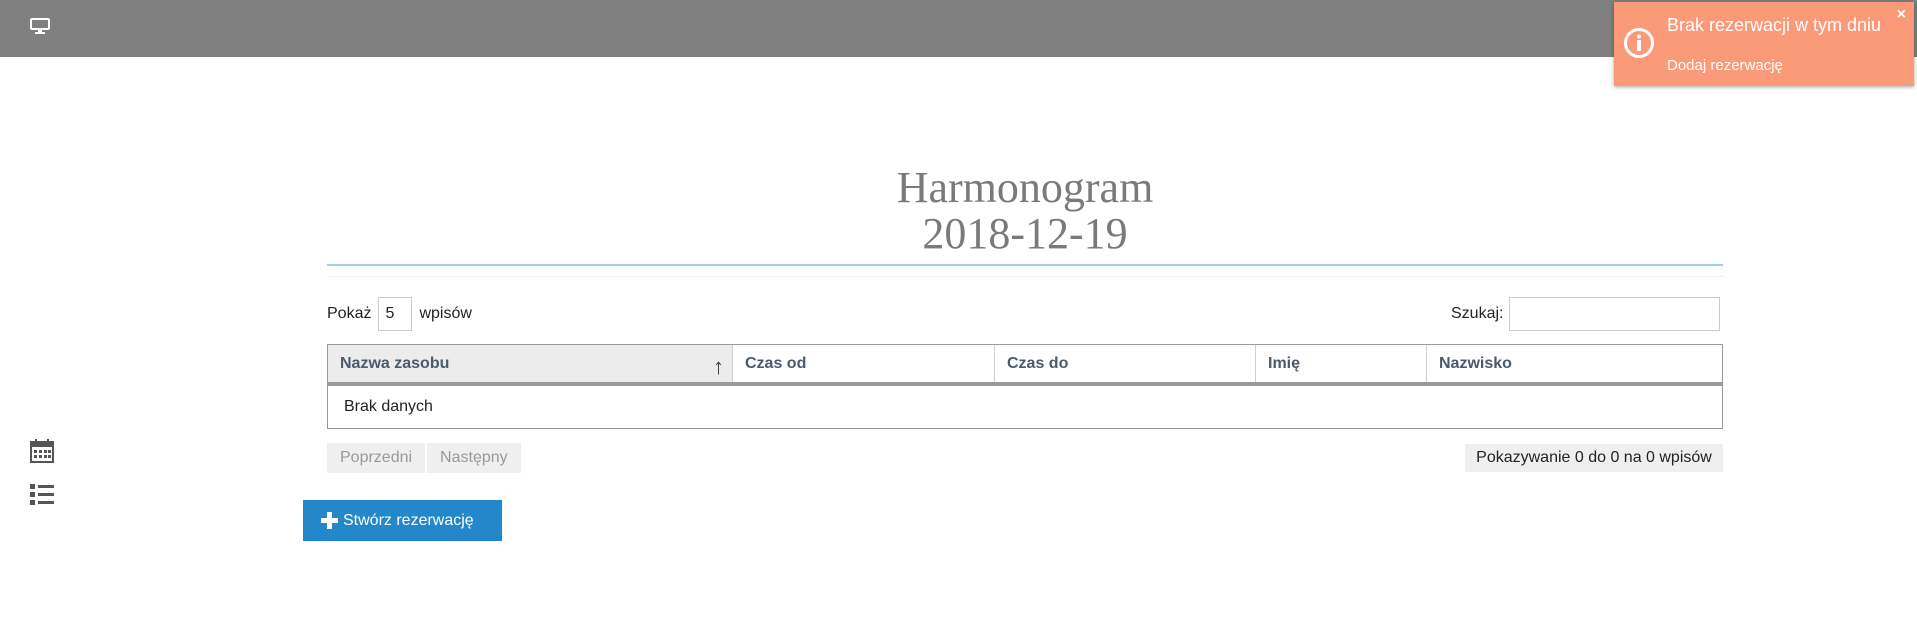 This screenshot has height=639, width=1917. Describe the element at coordinates (1639, 43) in the screenshot. I see `info-icon` at that location.